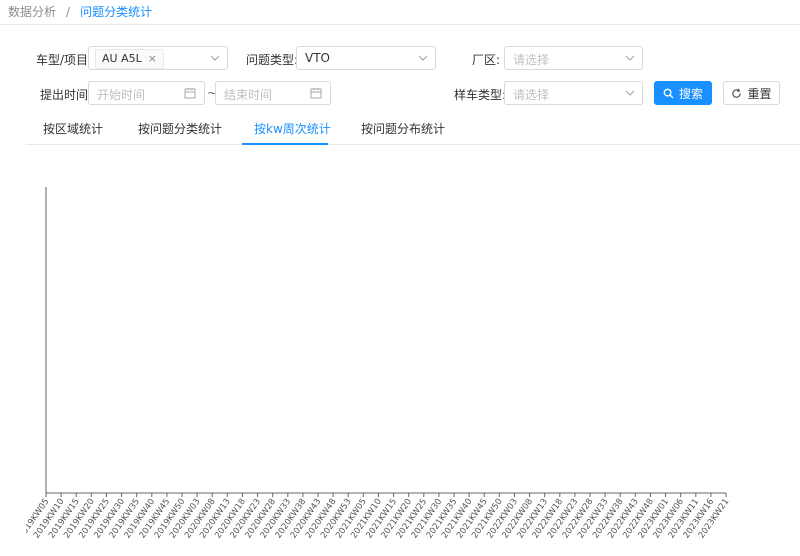  I want to click on vehicle-label: 车型/项目:, so click(64, 60).